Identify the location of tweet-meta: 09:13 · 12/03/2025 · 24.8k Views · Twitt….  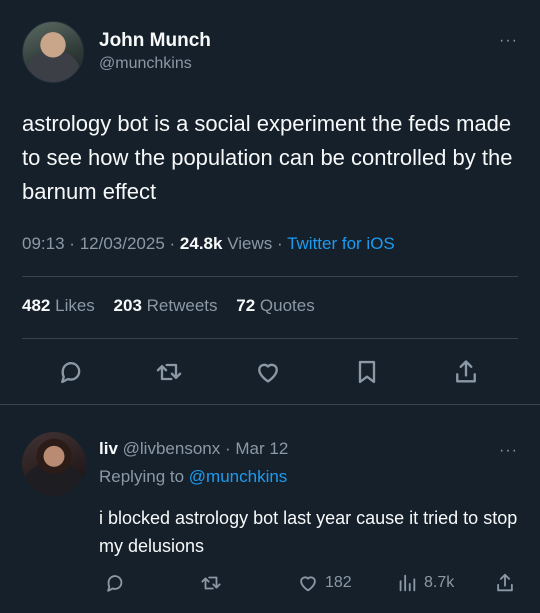
(208, 244).